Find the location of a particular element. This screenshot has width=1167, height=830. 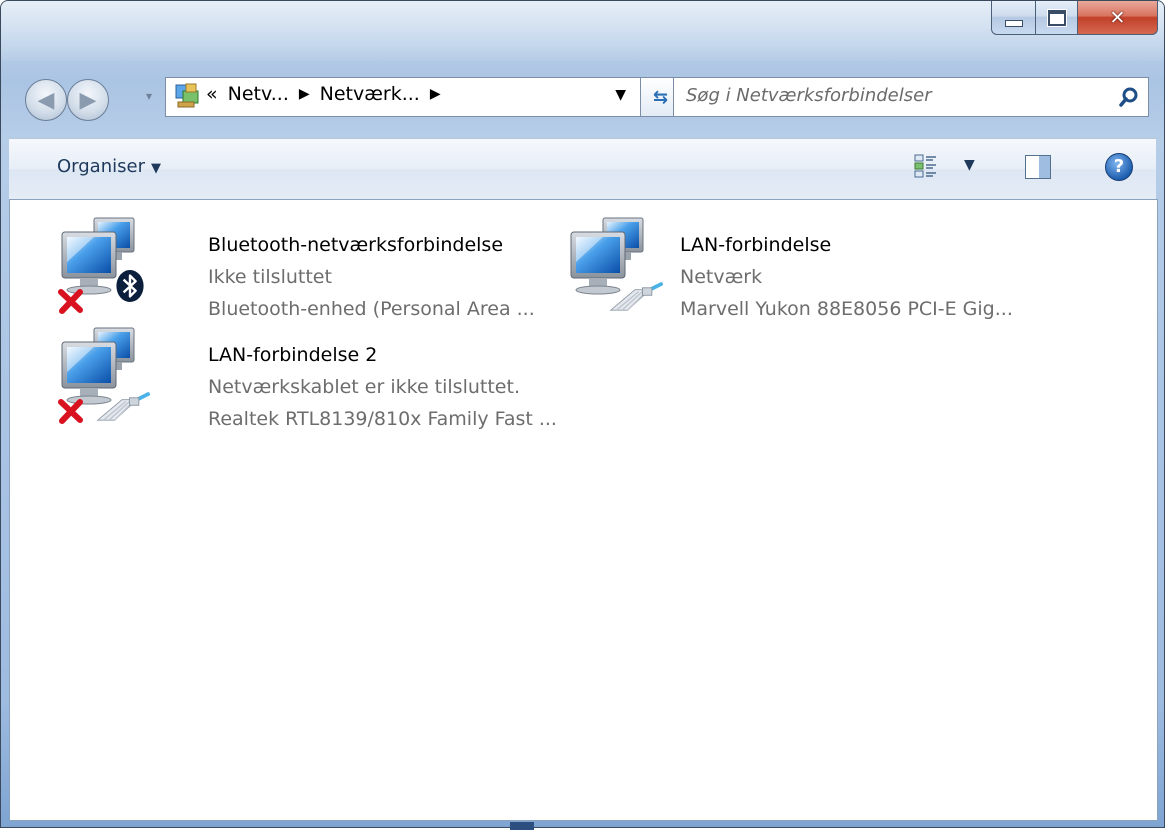

command-bar: Organiser ▼ ▼ ? is located at coordinates (582, 169).